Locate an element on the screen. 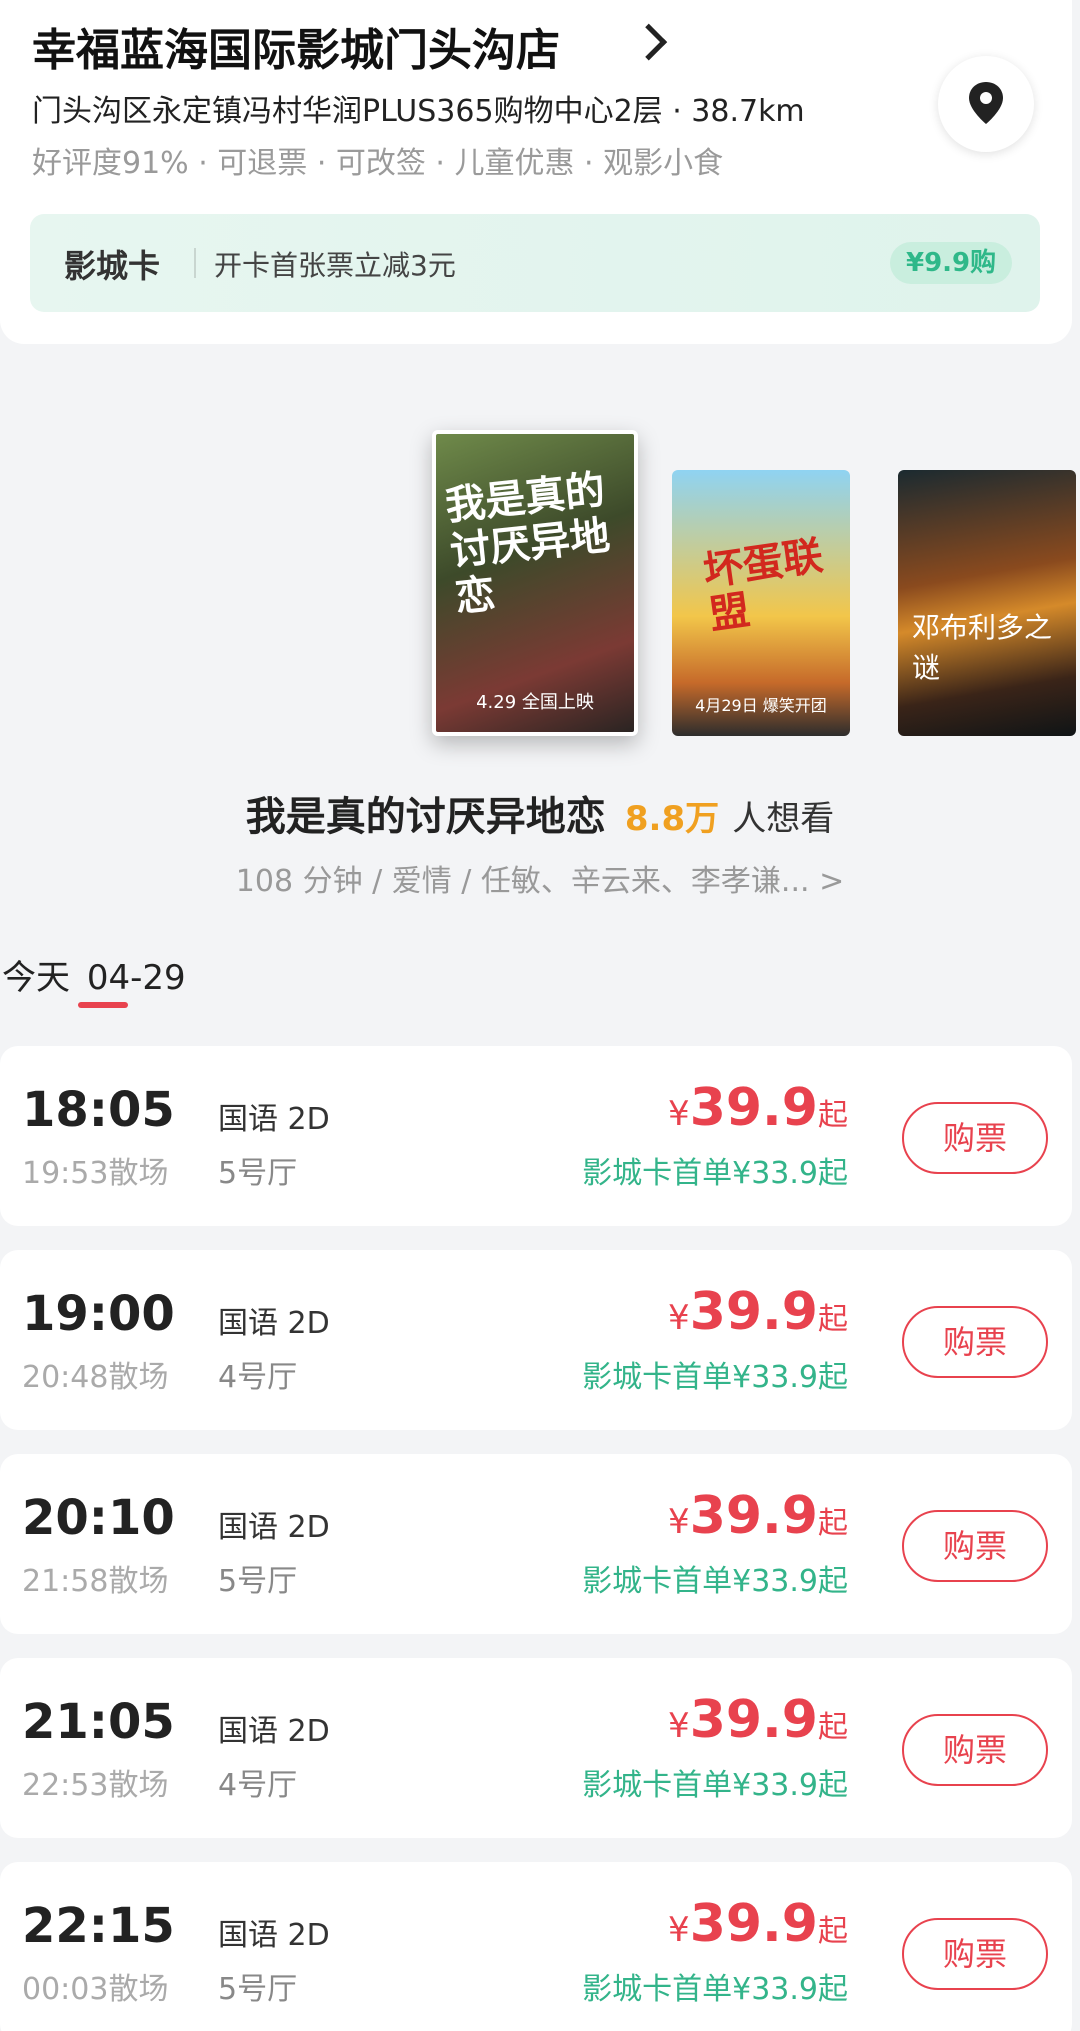 Image resolution: width=1080 pixels, height=2031 pixels. show-start-time: 21:05 is located at coordinates (98, 1722).